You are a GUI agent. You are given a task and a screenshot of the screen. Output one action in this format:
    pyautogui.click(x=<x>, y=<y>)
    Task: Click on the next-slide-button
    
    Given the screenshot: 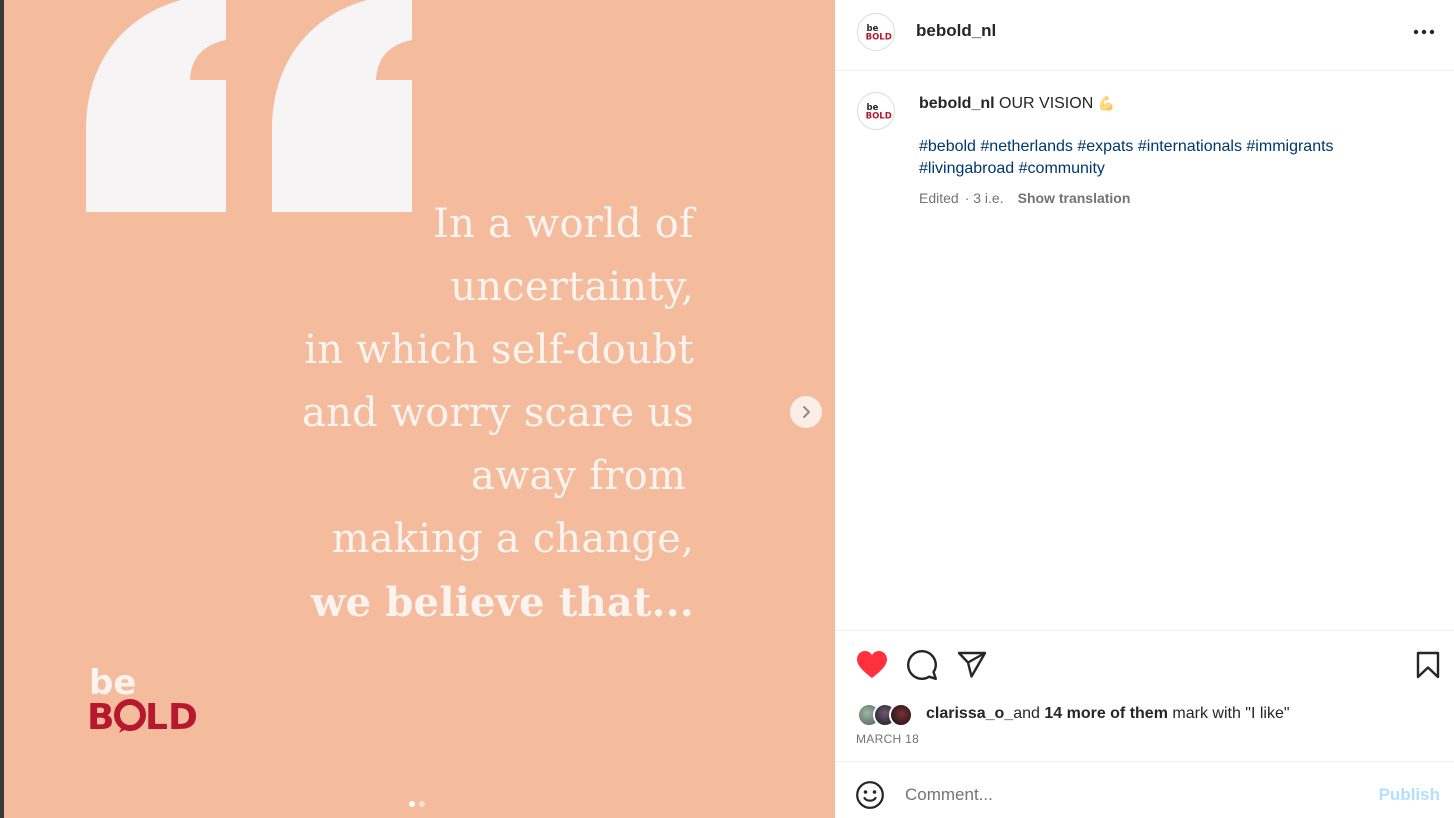 What is the action you would take?
    pyautogui.click(x=806, y=412)
    